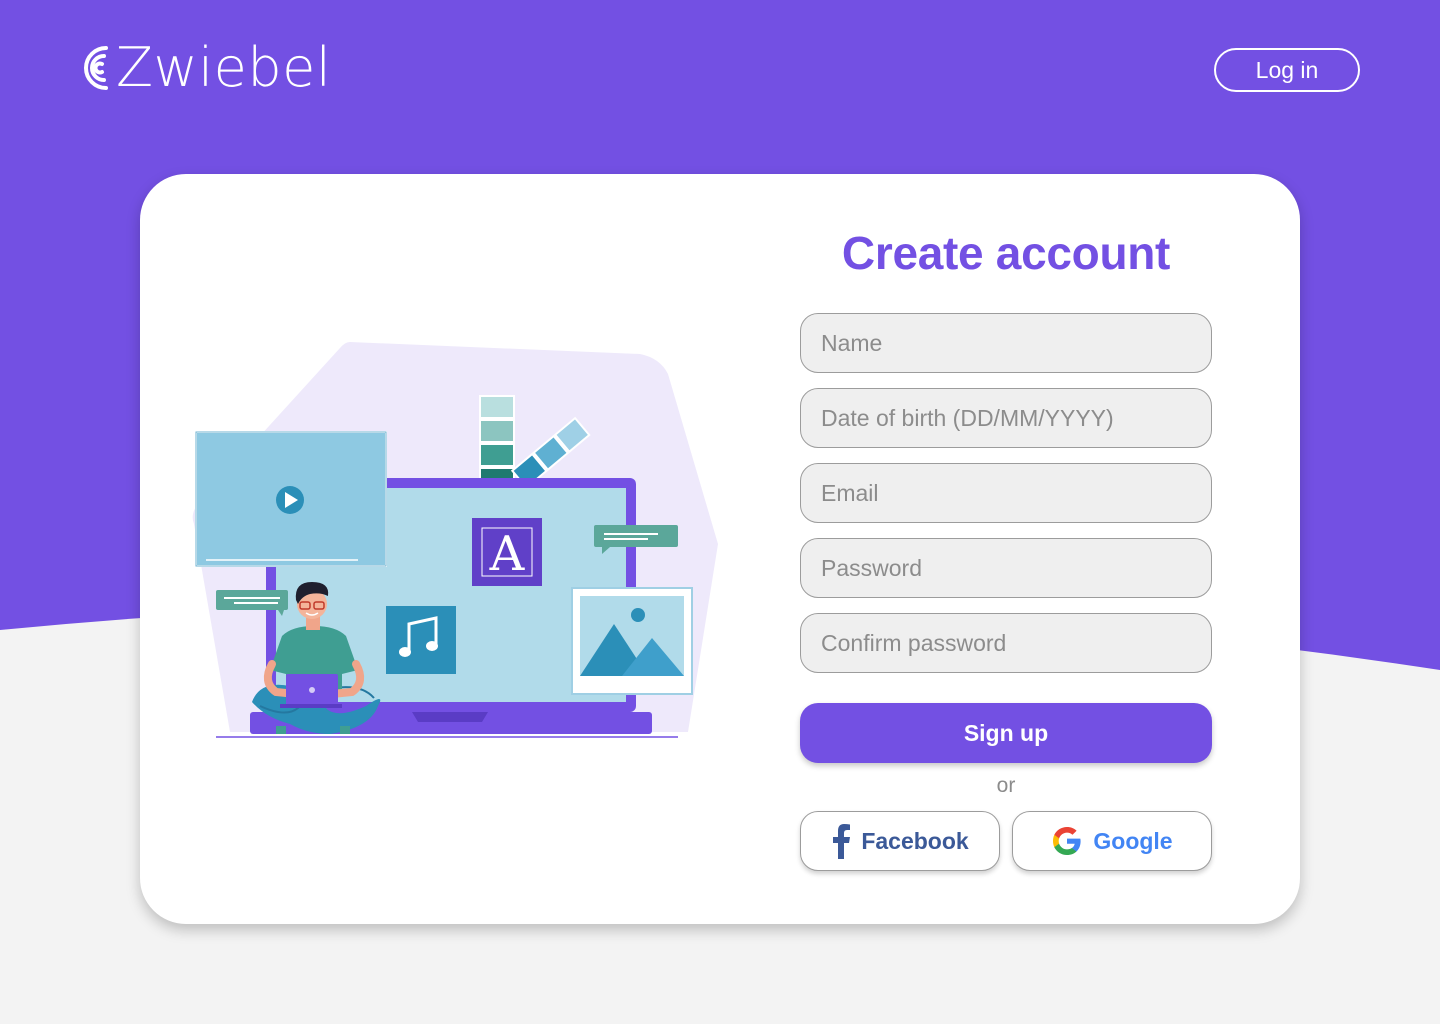 This screenshot has height=1024, width=1440. Describe the element at coordinates (632, 641) in the screenshot. I see `image-icon` at that location.